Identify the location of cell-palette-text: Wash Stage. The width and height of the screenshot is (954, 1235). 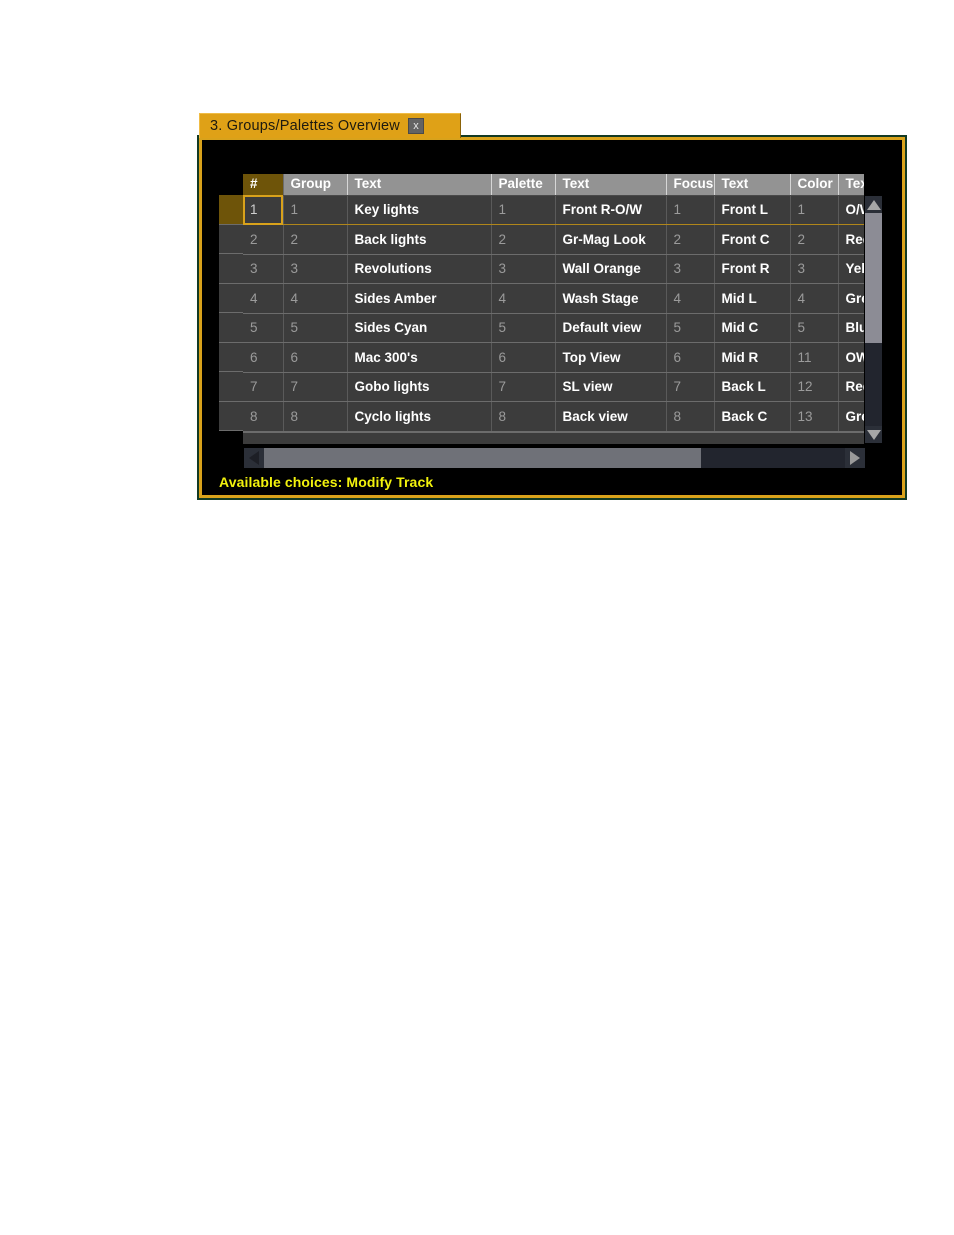
(611, 298).